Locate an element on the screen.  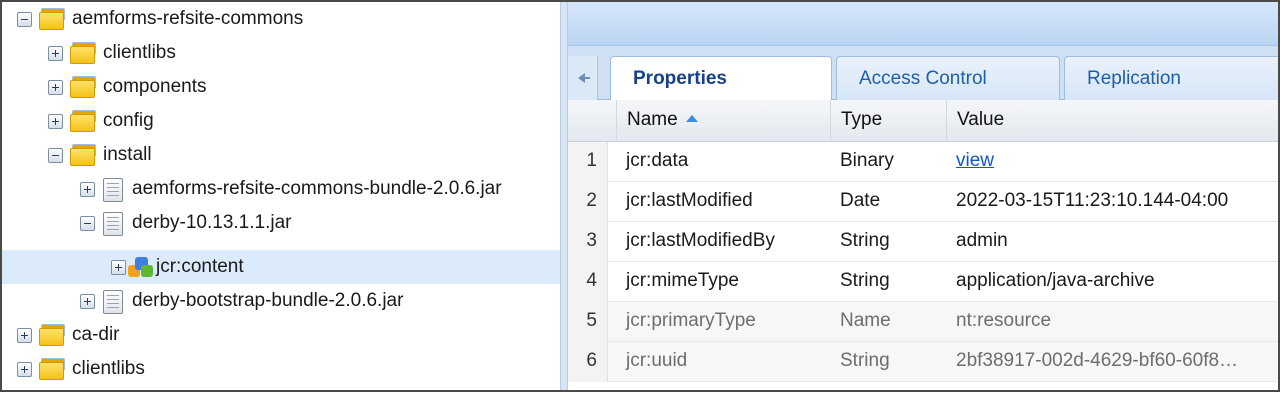
column-header-name: Name is located at coordinates (723, 121).